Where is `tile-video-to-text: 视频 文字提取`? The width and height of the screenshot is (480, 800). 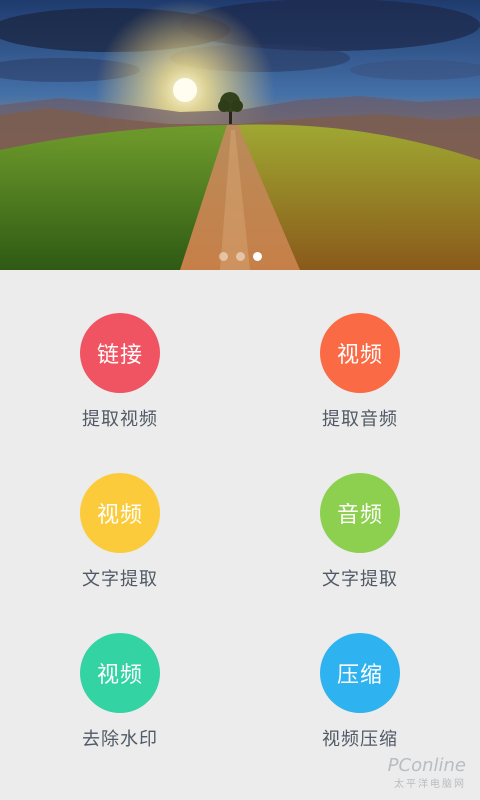
tile-video-to-text: 视频 文字提取 is located at coordinates (120, 543).